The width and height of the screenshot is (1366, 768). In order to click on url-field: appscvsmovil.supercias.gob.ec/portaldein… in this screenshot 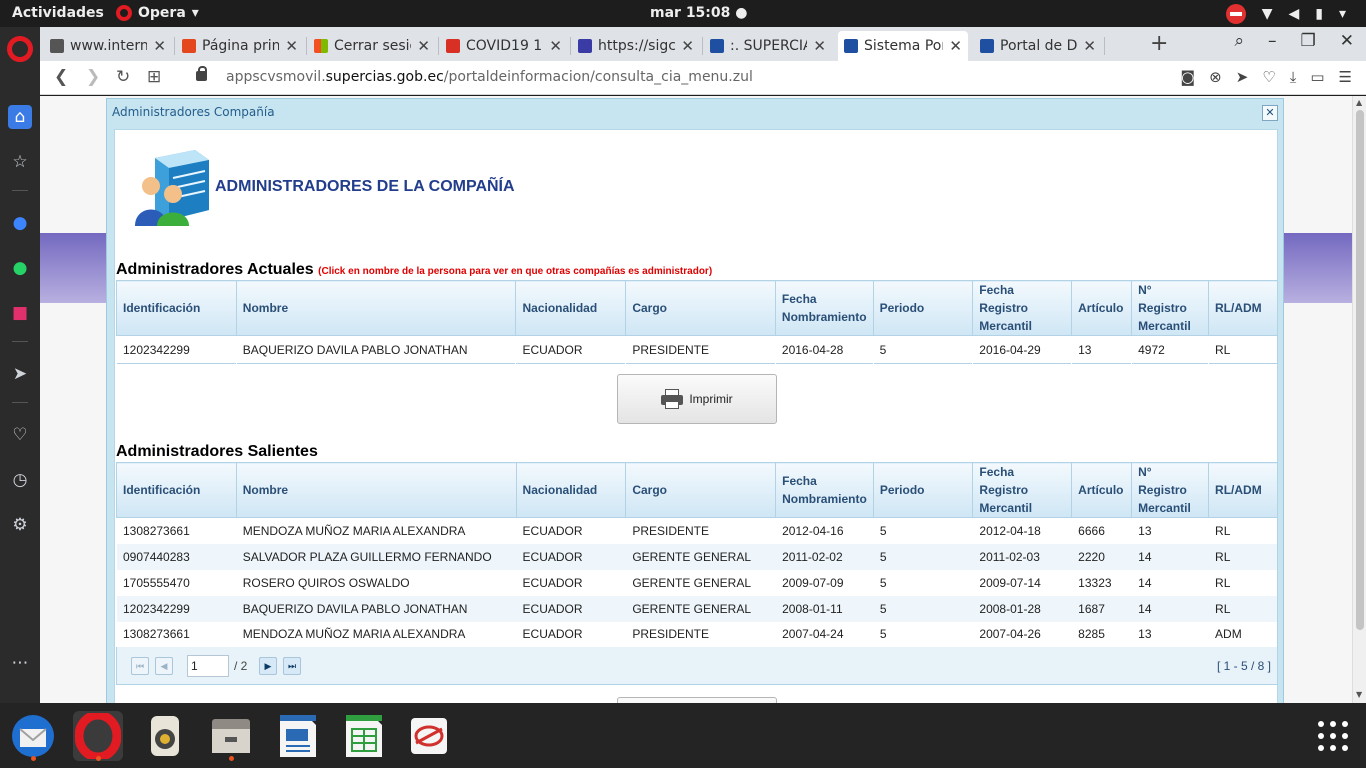, I will do `click(489, 77)`.